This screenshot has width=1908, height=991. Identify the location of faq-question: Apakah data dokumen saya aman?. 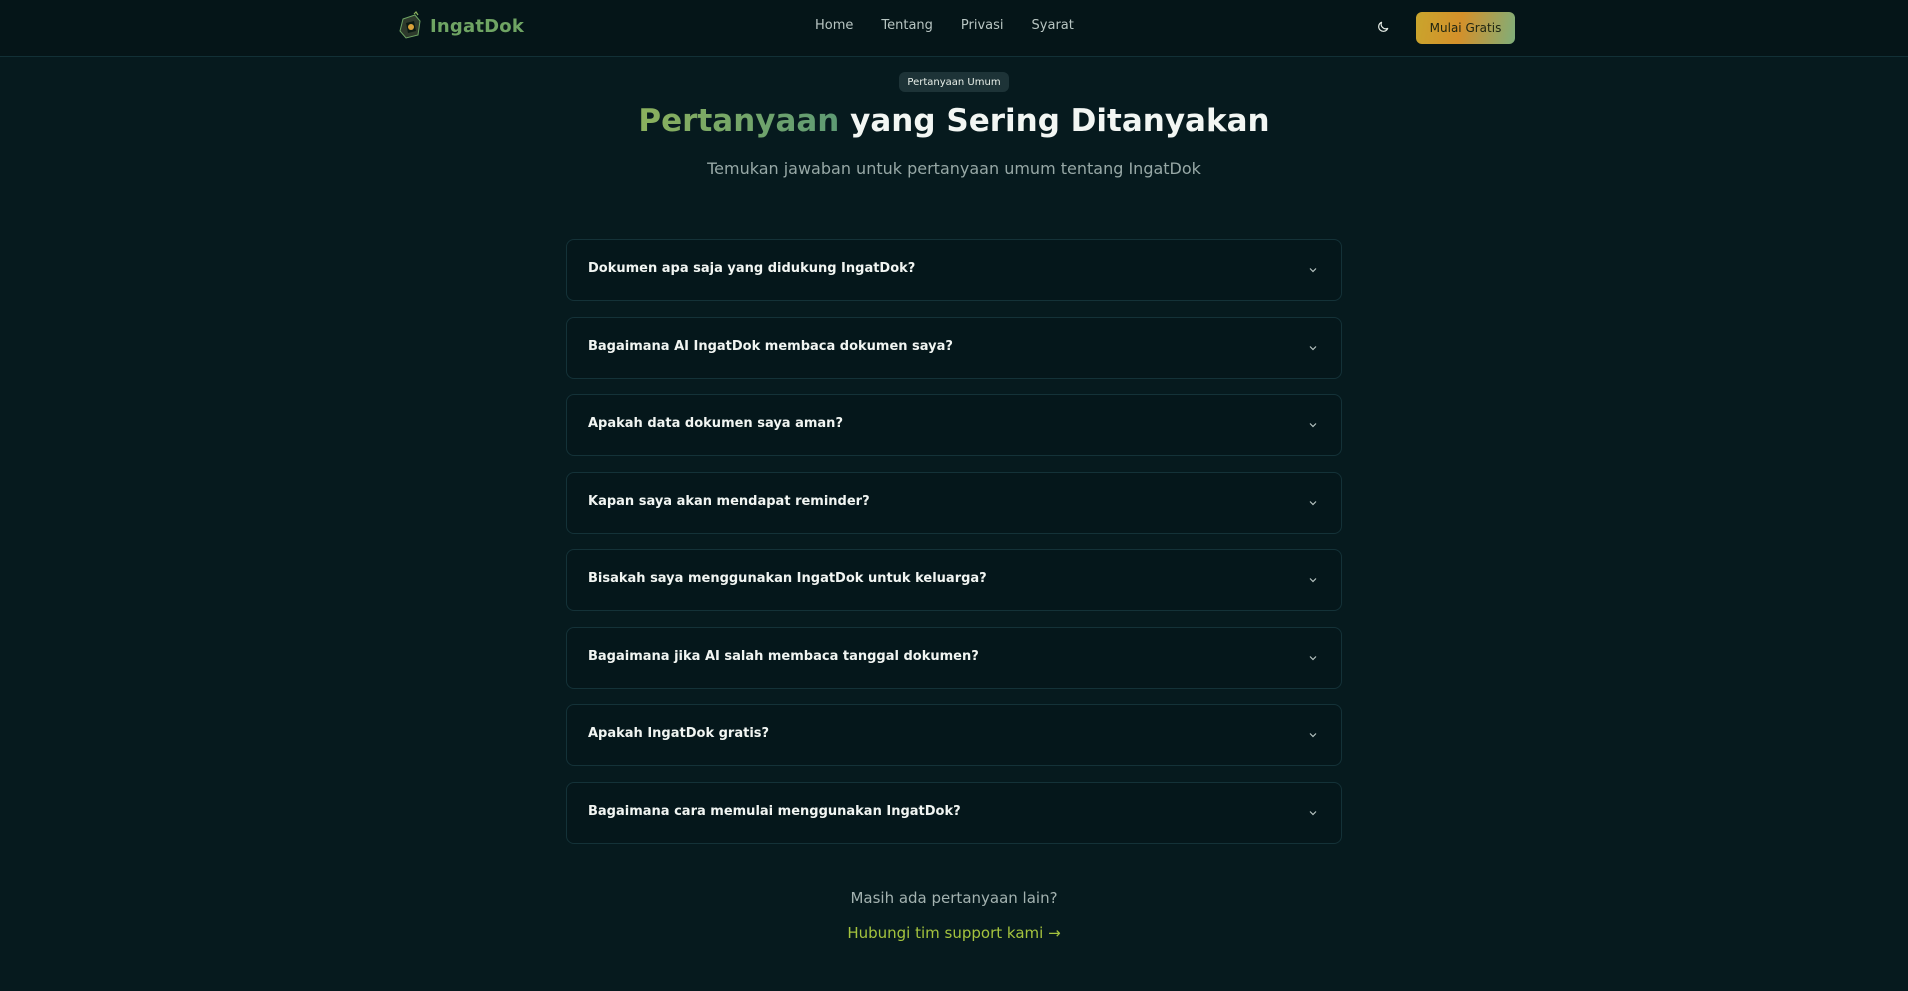
(715, 423).